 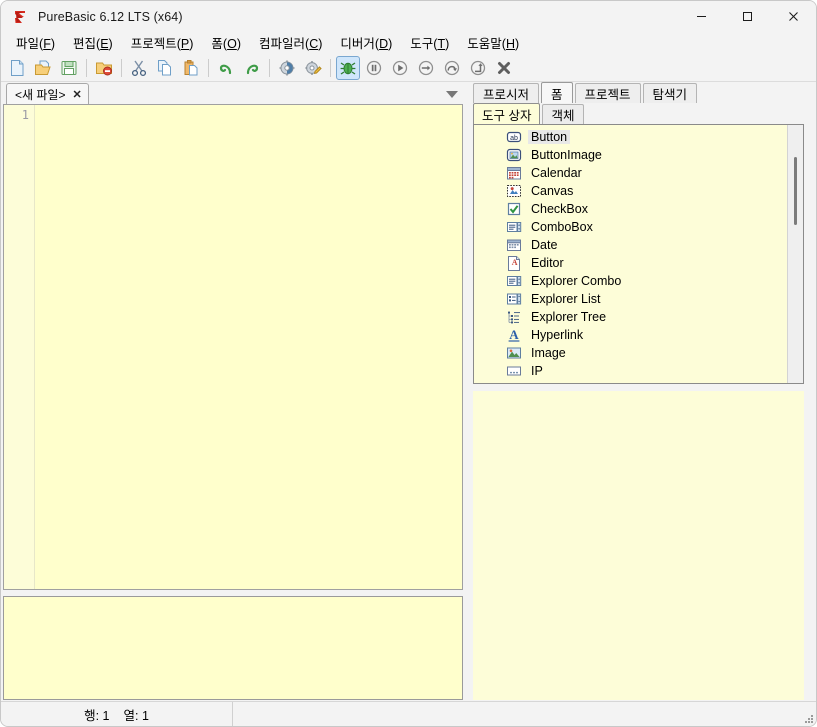 What do you see at coordinates (630, 173) in the screenshot?
I see `toolbox-item-calendar: Calendar` at bounding box center [630, 173].